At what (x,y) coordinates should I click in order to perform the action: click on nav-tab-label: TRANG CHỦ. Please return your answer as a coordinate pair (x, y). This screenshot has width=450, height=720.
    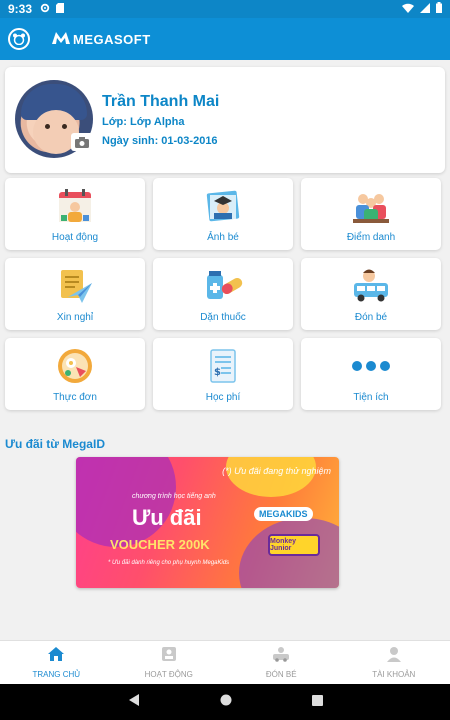
    Looking at the image, I should click on (56, 674).